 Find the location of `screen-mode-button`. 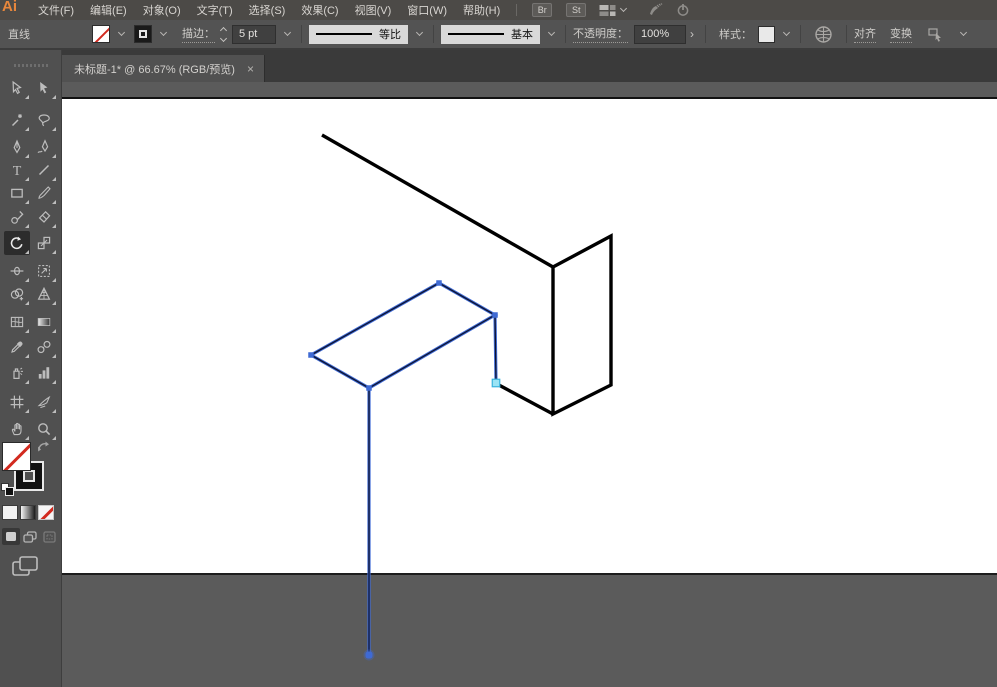

screen-mode-button is located at coordinates (25, 568).